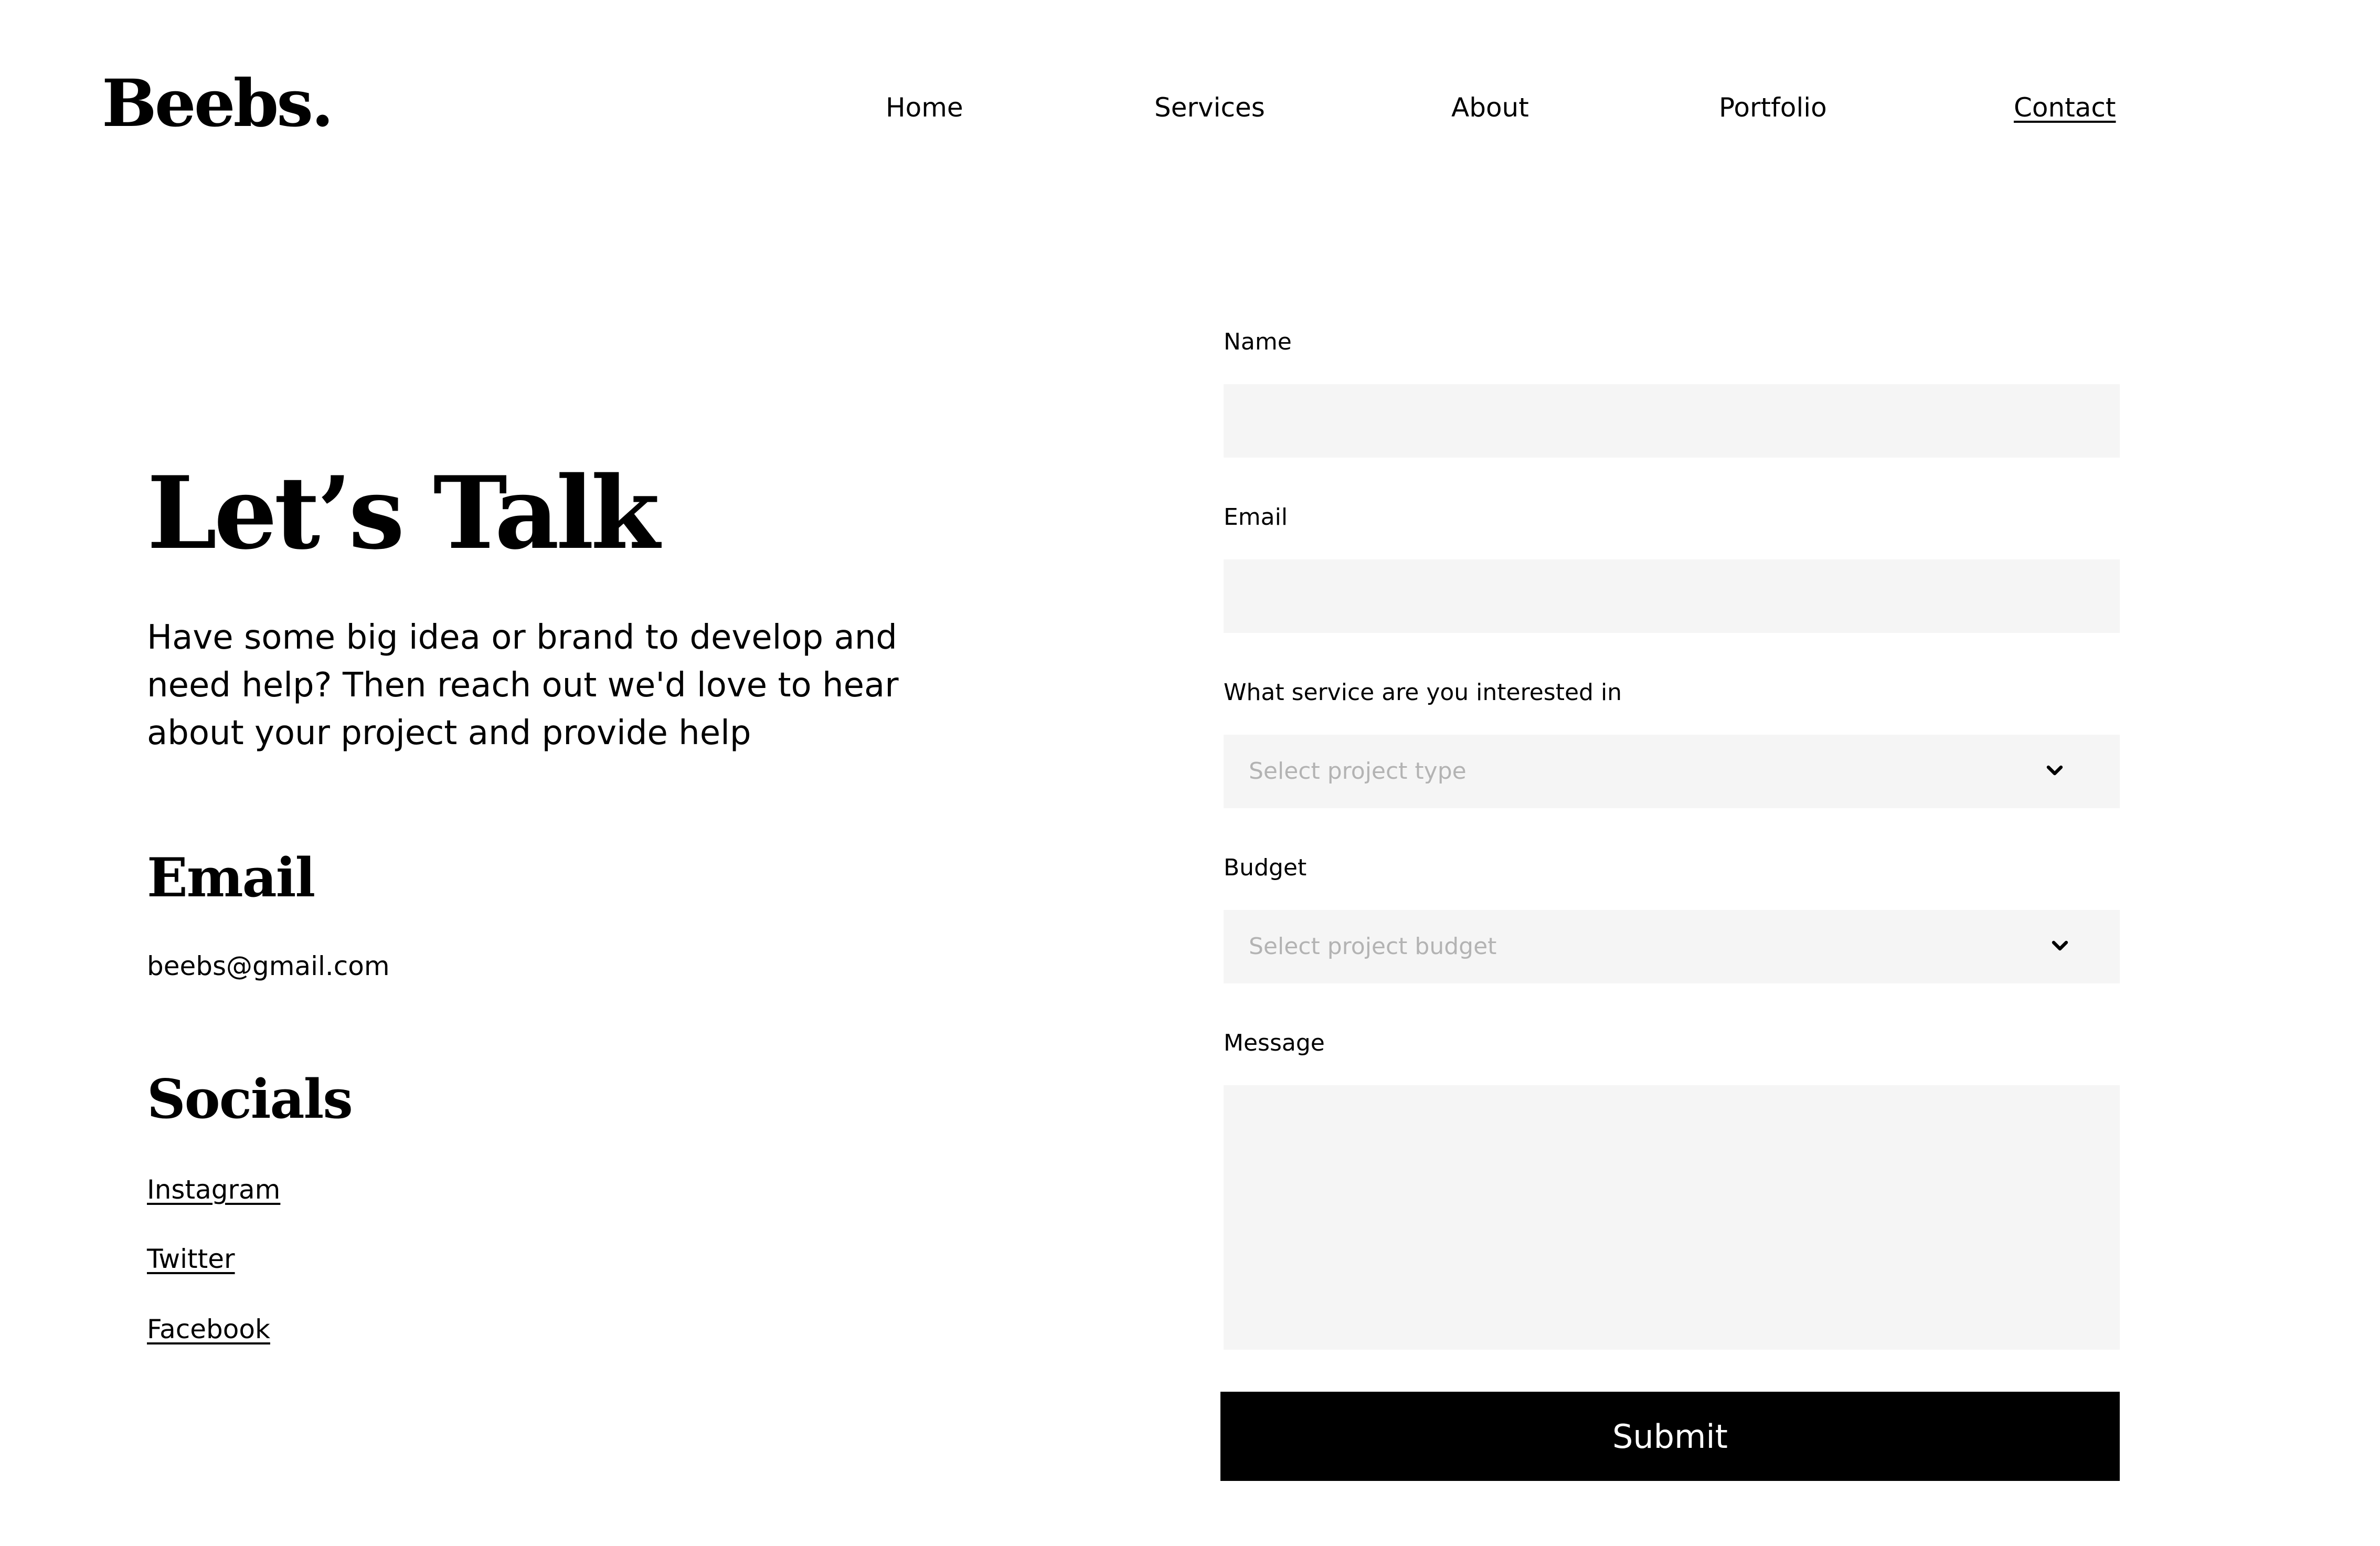 The image size is (2380, 1546). What do you see at coordinates (1672, 1217) in the screenshot?
I see `message-textarea` at bounding box center [1672, 1217].